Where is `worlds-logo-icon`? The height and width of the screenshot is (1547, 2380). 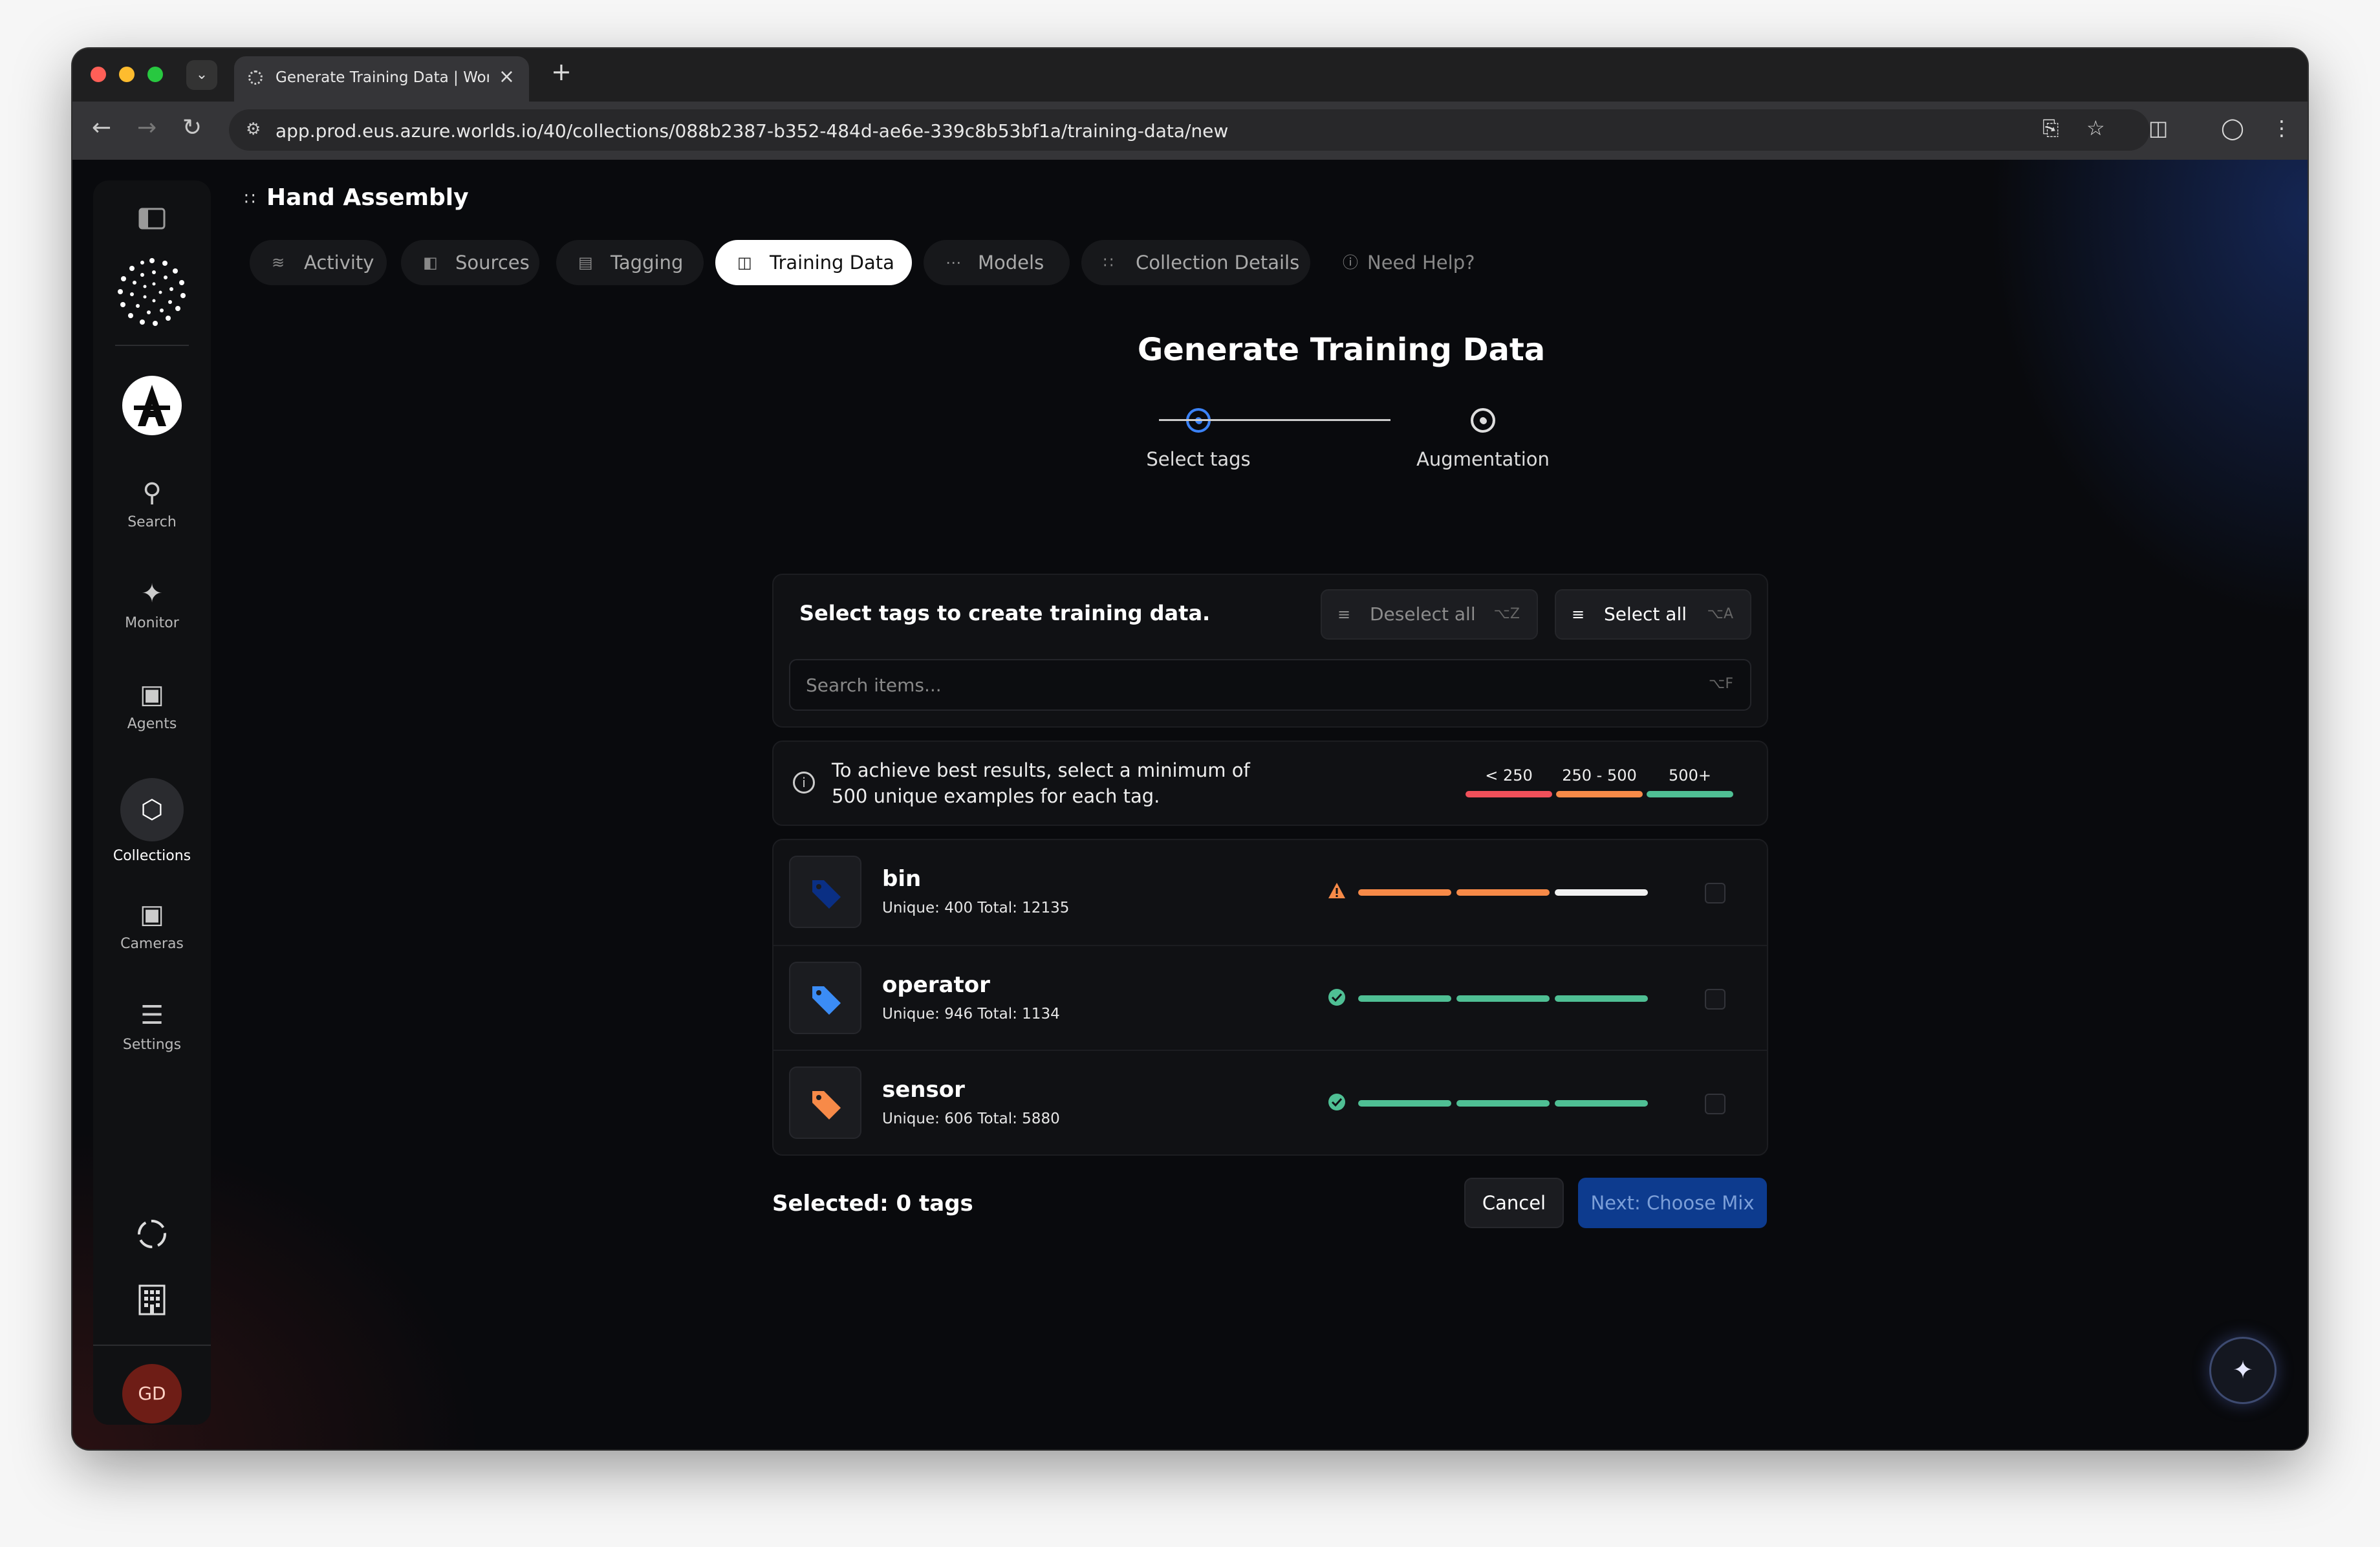 worlds-logo-icon is located at coordinates (152, 292).